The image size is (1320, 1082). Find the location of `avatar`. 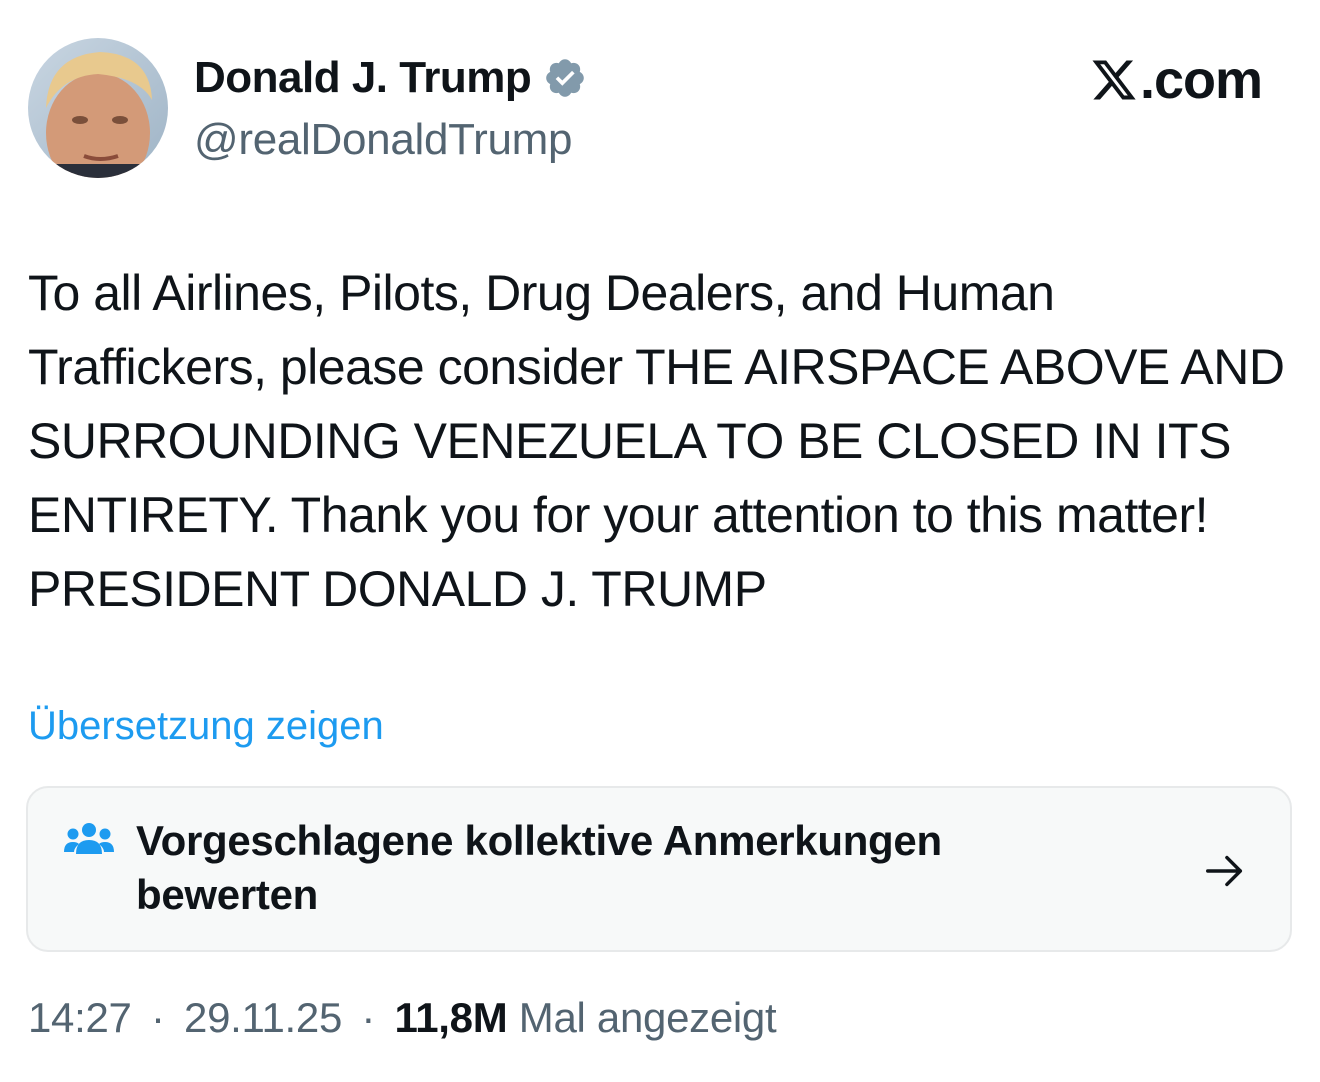

avatar is located at coordinates (98, 108).